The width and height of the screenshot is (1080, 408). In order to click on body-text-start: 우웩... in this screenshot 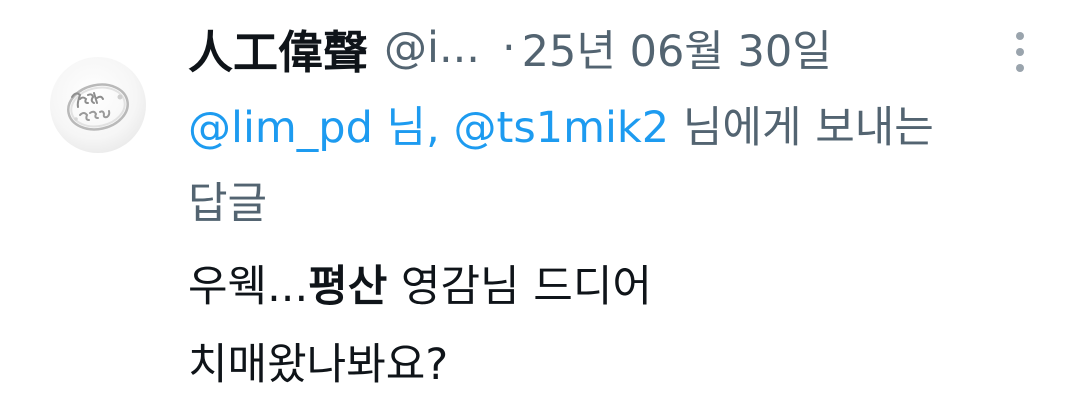, I will do `click(248, 287)`.